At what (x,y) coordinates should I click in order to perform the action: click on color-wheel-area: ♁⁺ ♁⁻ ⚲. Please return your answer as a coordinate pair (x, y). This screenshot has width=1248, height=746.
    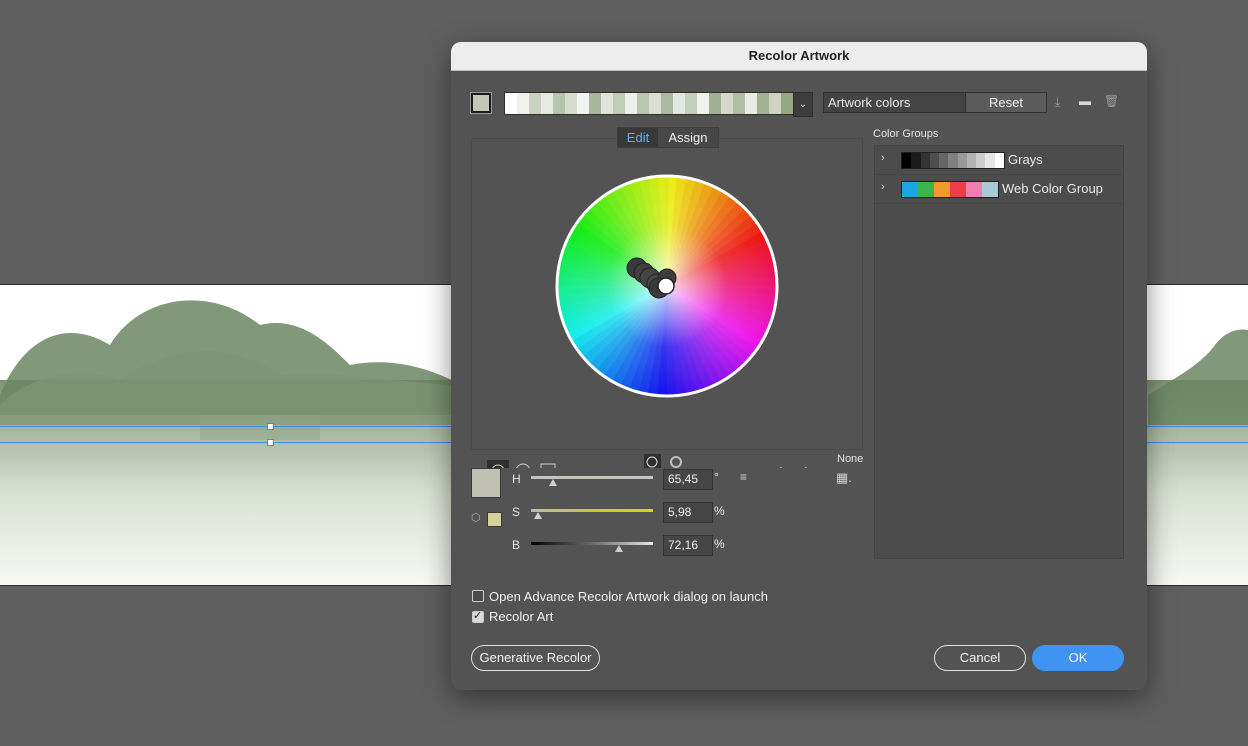
    Looking at the image, I should click on (652, 321).